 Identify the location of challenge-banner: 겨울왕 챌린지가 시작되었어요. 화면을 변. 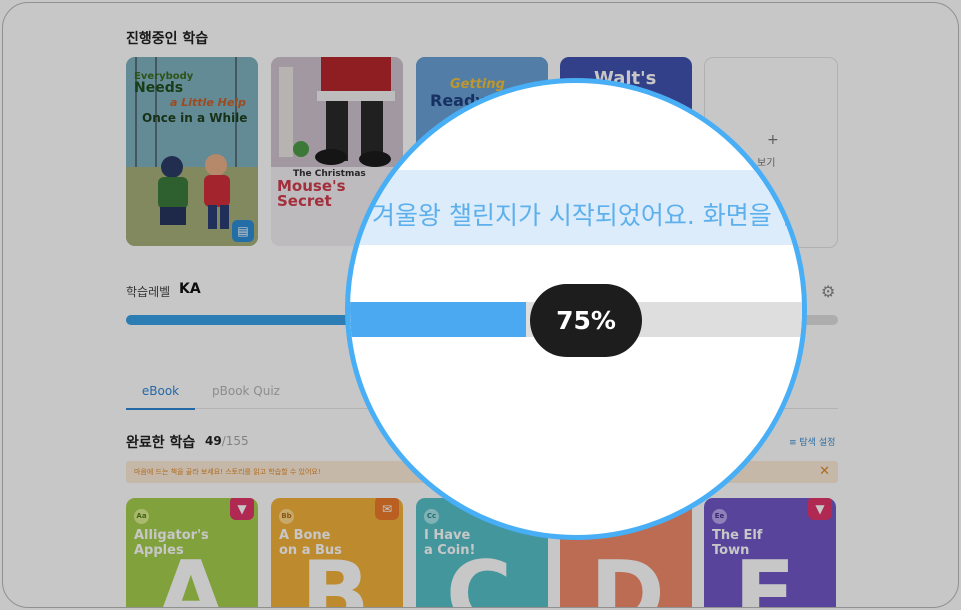
(576, 207).